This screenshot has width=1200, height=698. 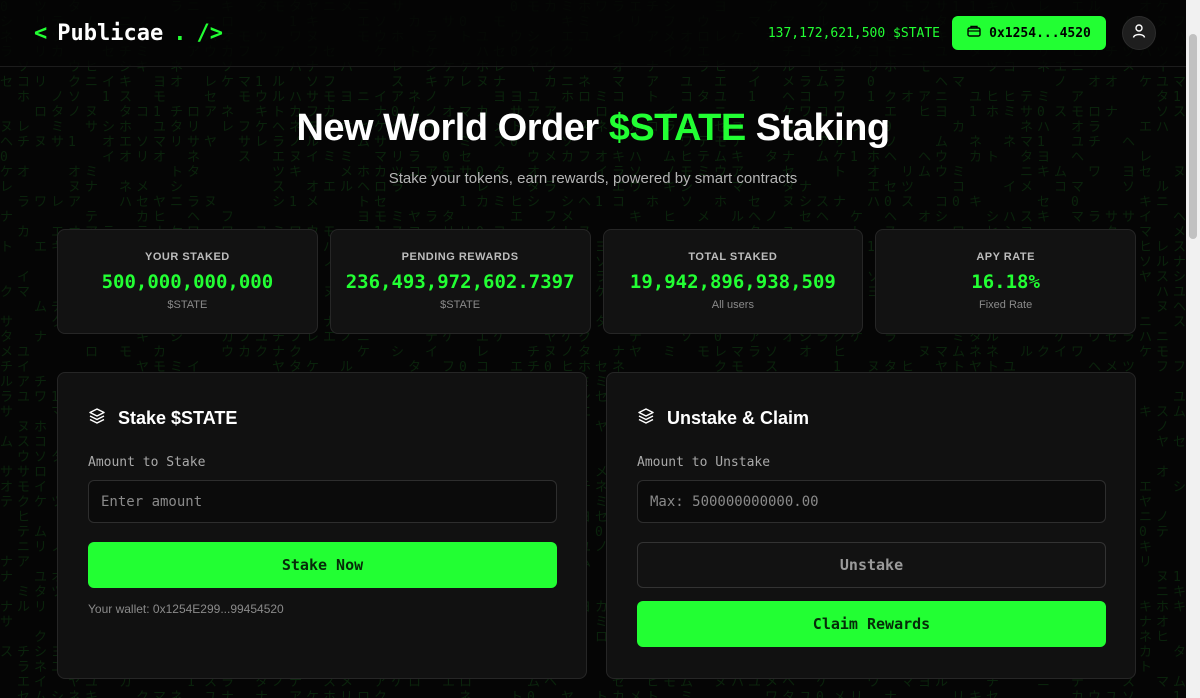 I want to click on stat-card-your-staked: YOUR STAKED 500,000,000,000 $STATE, so click(x=187, y=281).